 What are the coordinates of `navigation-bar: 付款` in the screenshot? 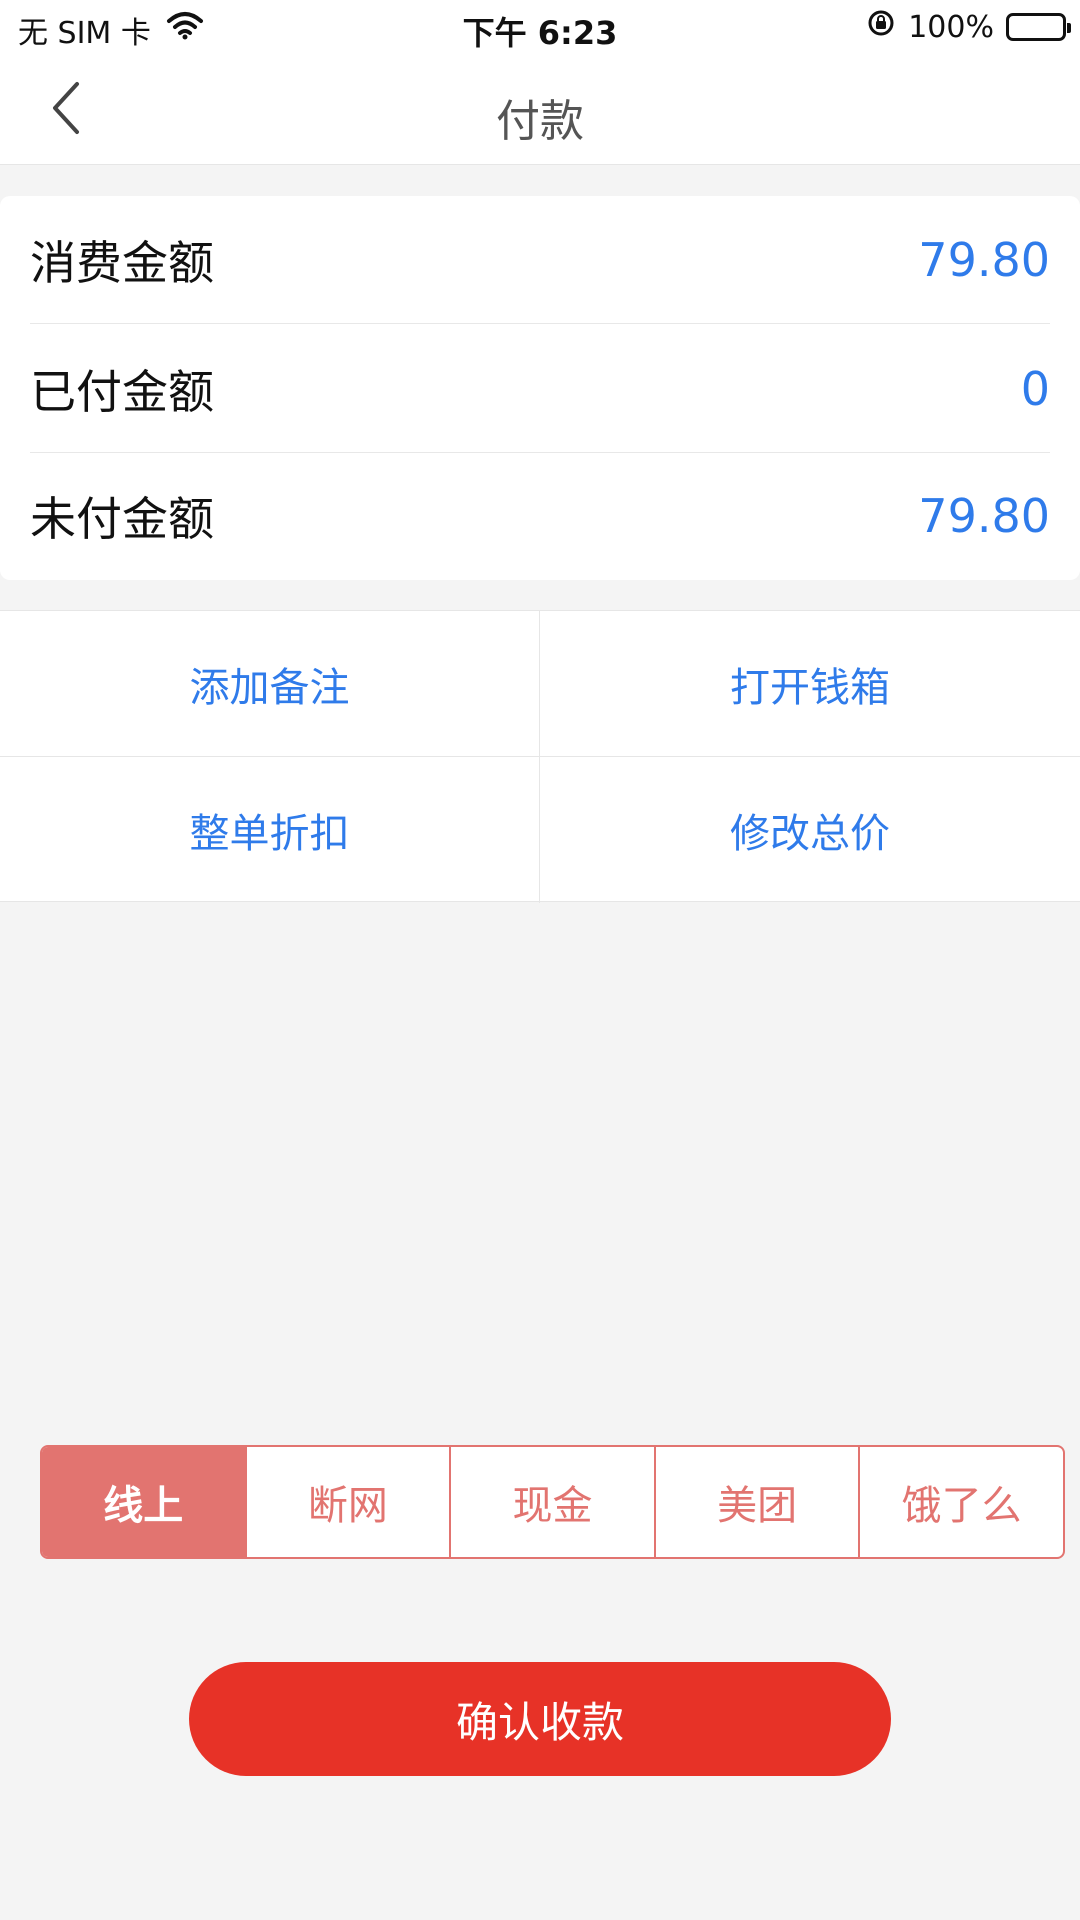 It's located at (540, 110).